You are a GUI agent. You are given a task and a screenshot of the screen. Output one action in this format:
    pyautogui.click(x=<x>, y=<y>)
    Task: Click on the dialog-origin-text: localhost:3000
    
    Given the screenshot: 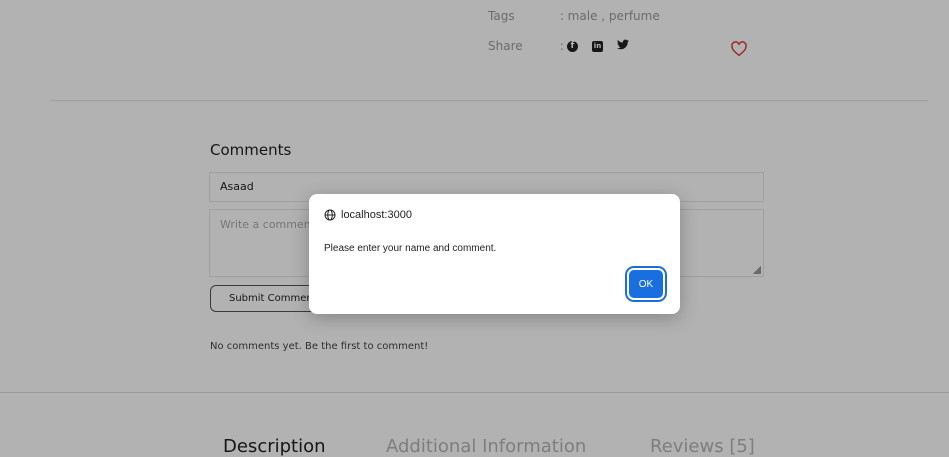 What is the action you would take?
    pyautogui.click(x=376, y=215)
    